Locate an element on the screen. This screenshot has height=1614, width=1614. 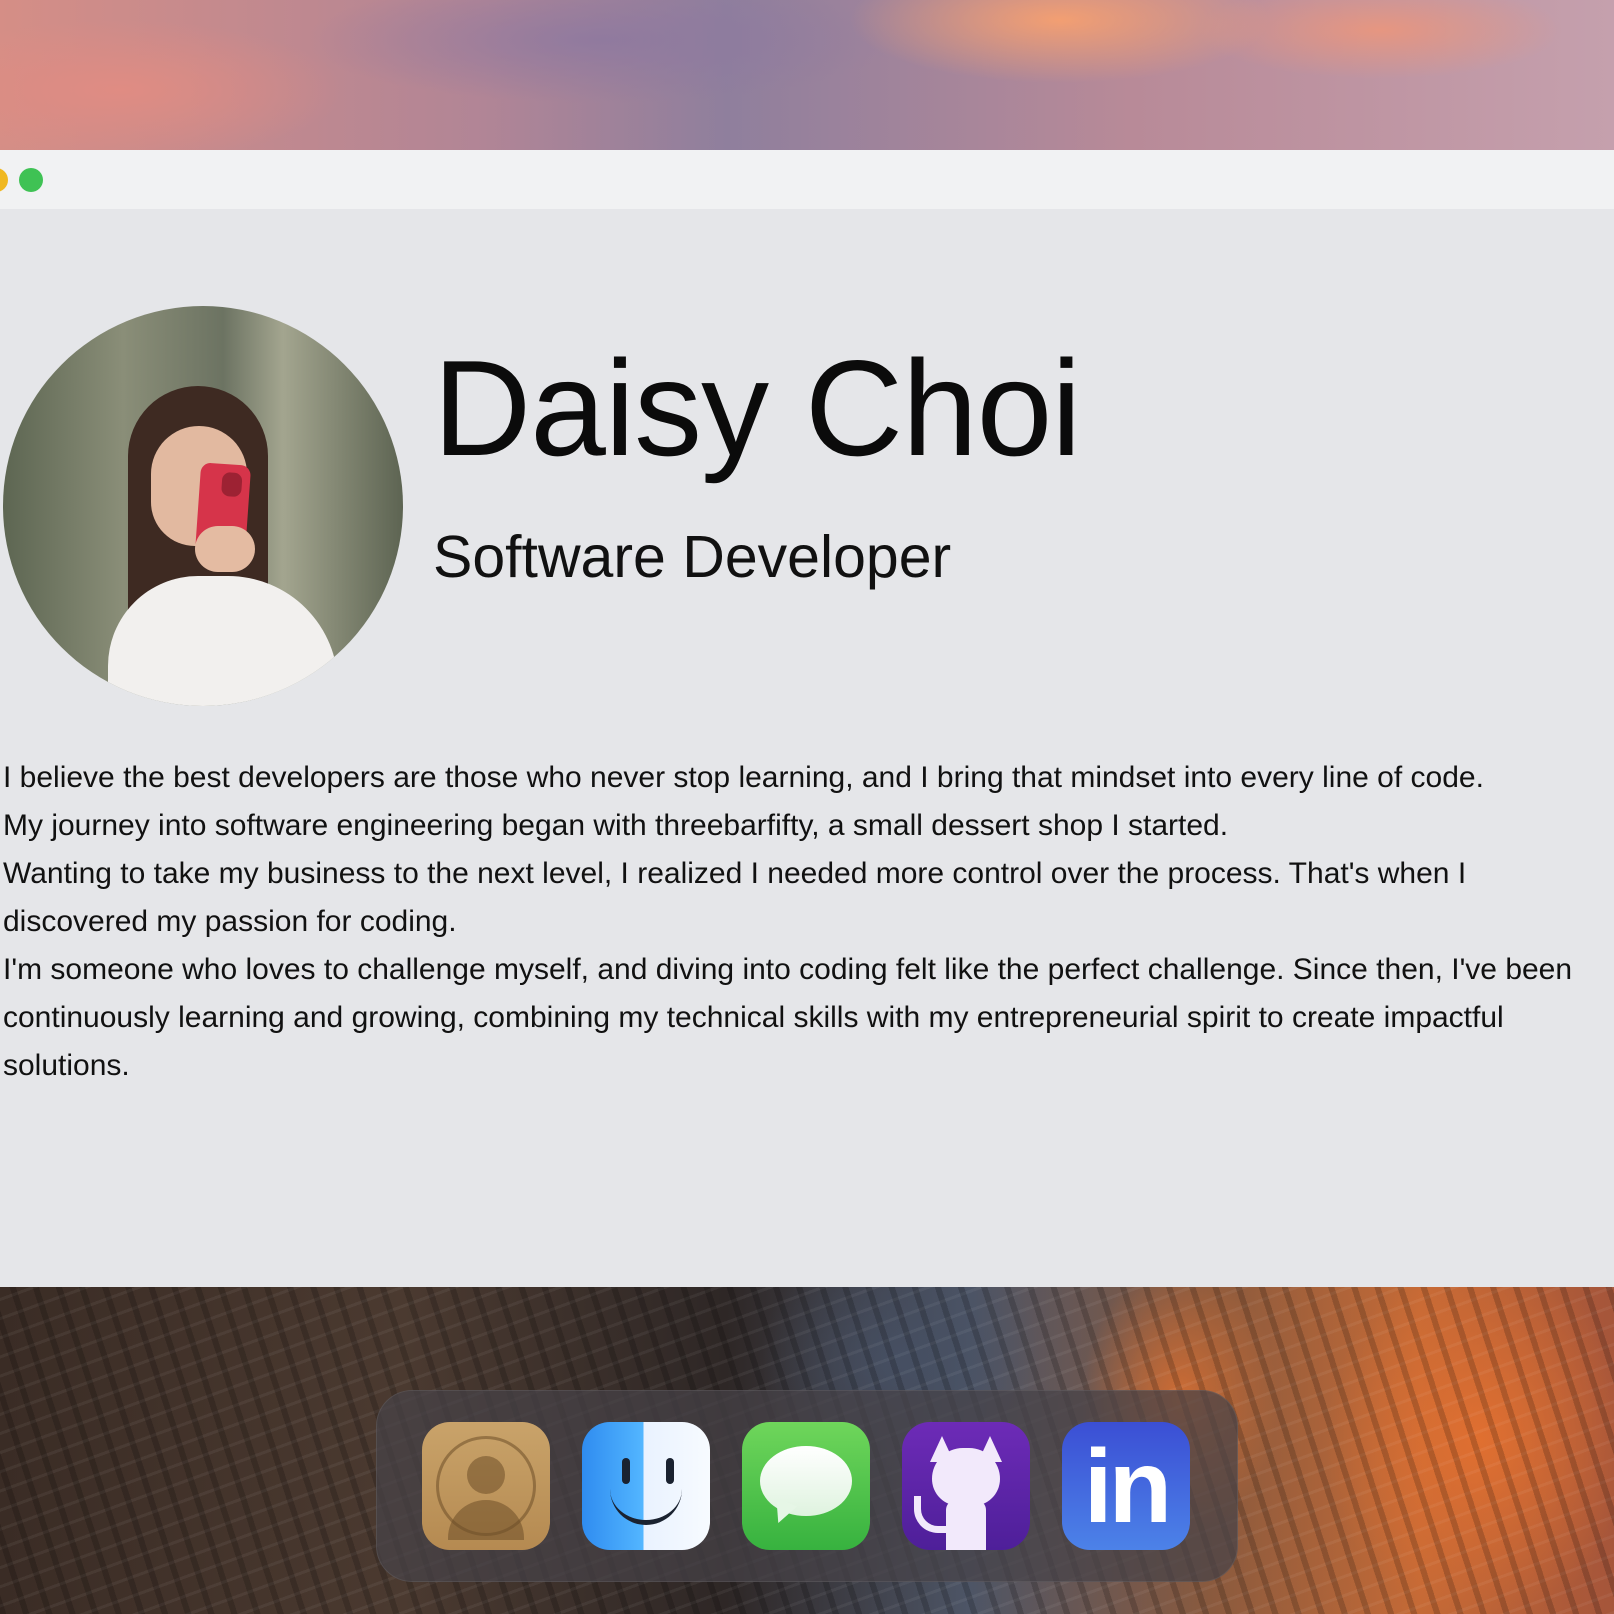
profile-title: Software Developer is located at coordinates (692, 557).